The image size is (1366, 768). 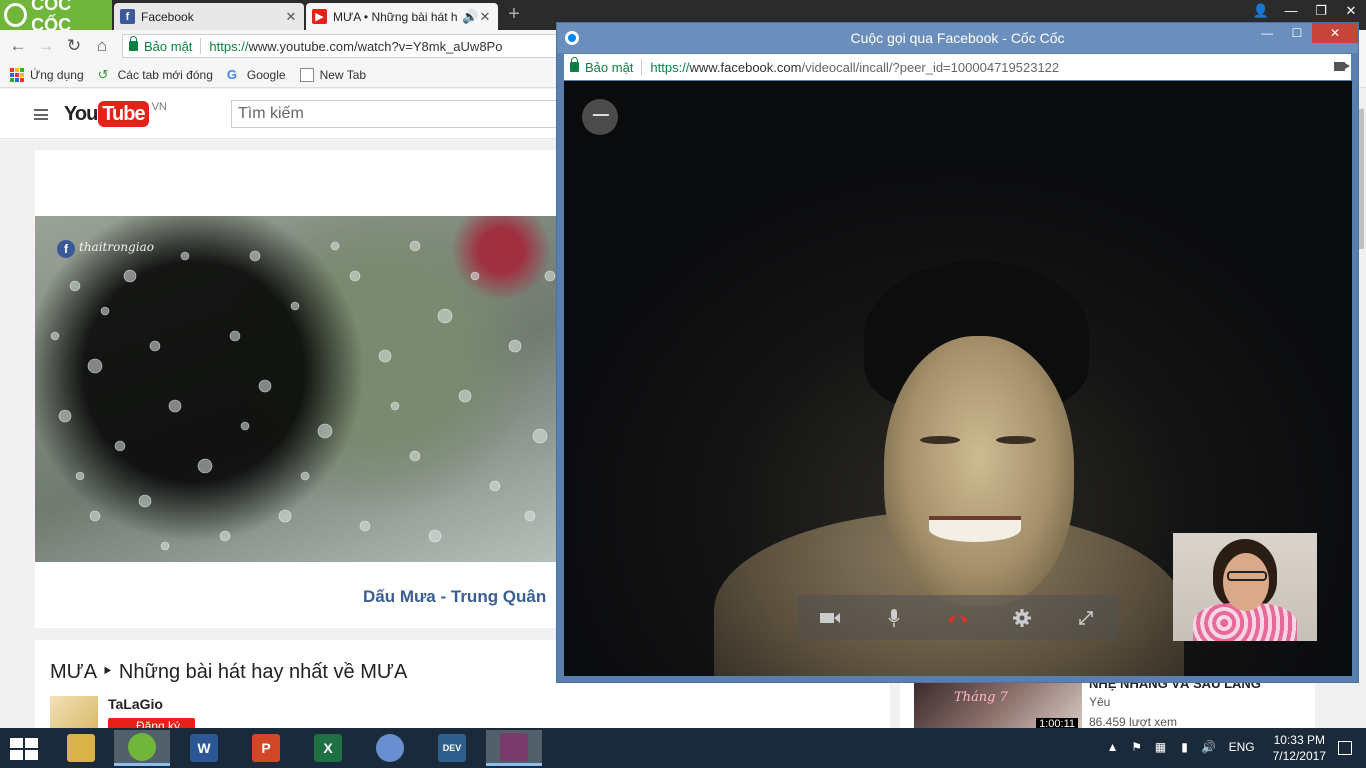 What do you see at coordinates (41, 114) in the screenshot?
I see `menu-icon` at bounding box center [41, 114].